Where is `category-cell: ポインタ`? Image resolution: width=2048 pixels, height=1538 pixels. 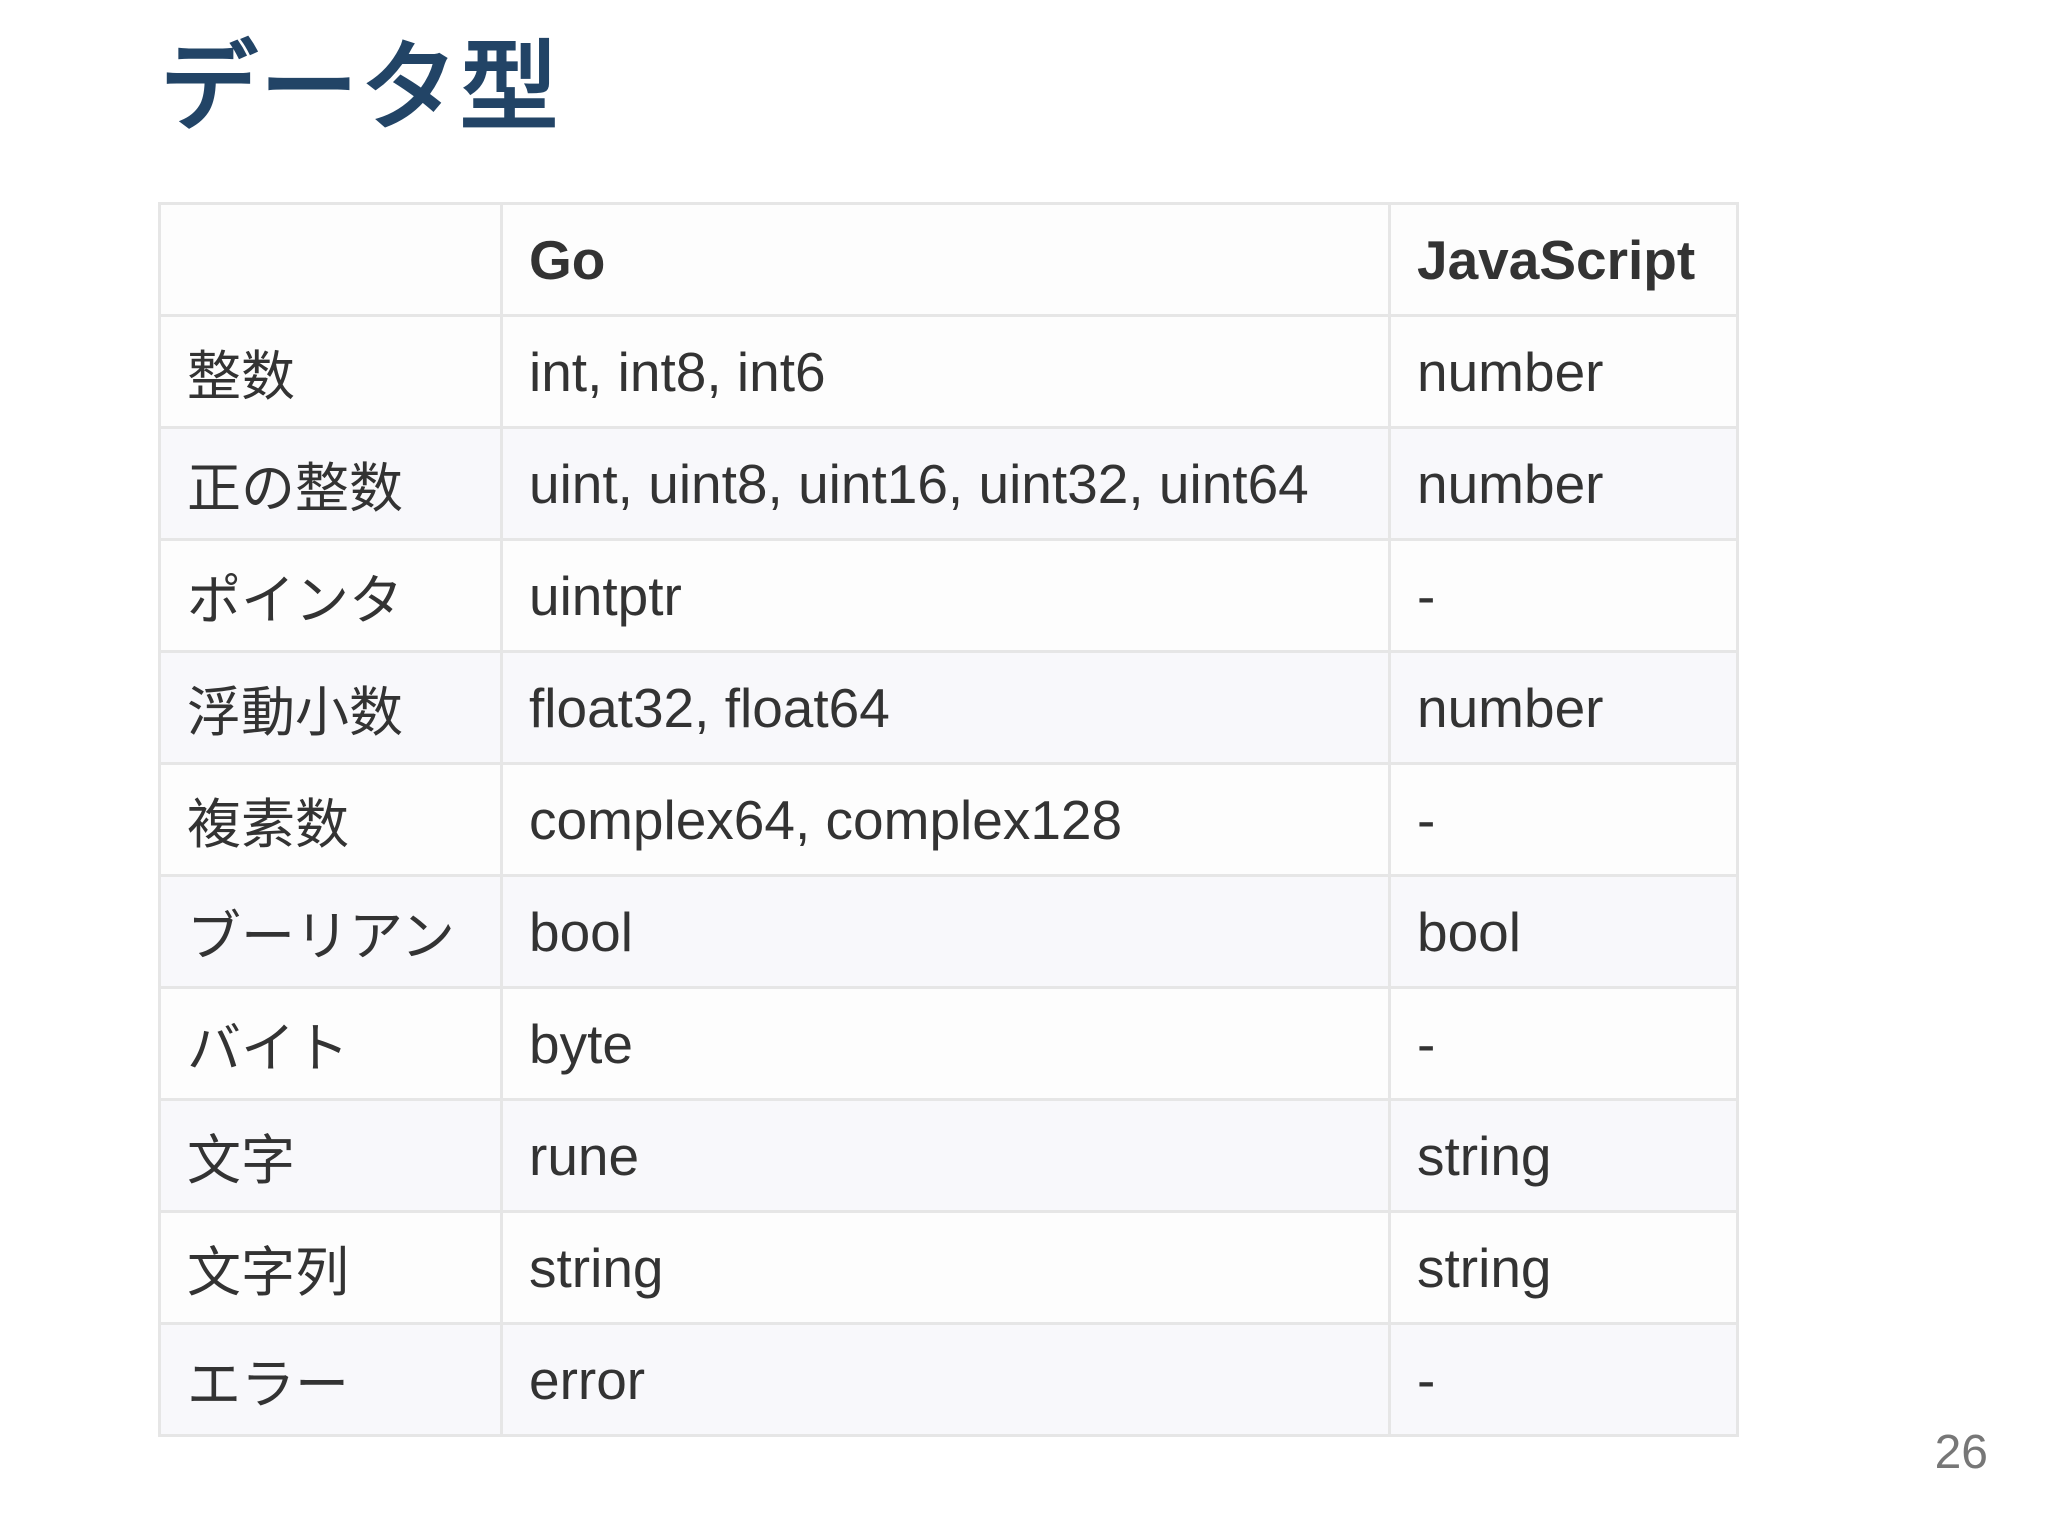
category-cell: ポインタ is located at coordinates (330, 595).